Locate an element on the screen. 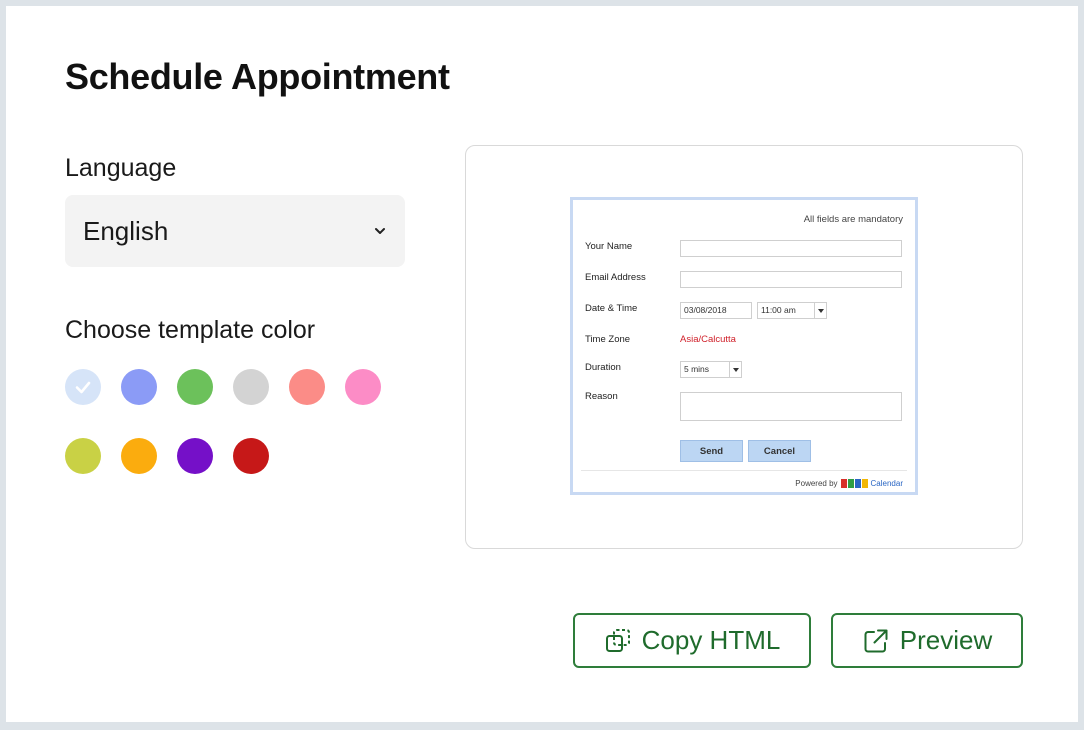 This screenshot has height=730, width=1084. swatch-red is located at coordinates (251, 456).